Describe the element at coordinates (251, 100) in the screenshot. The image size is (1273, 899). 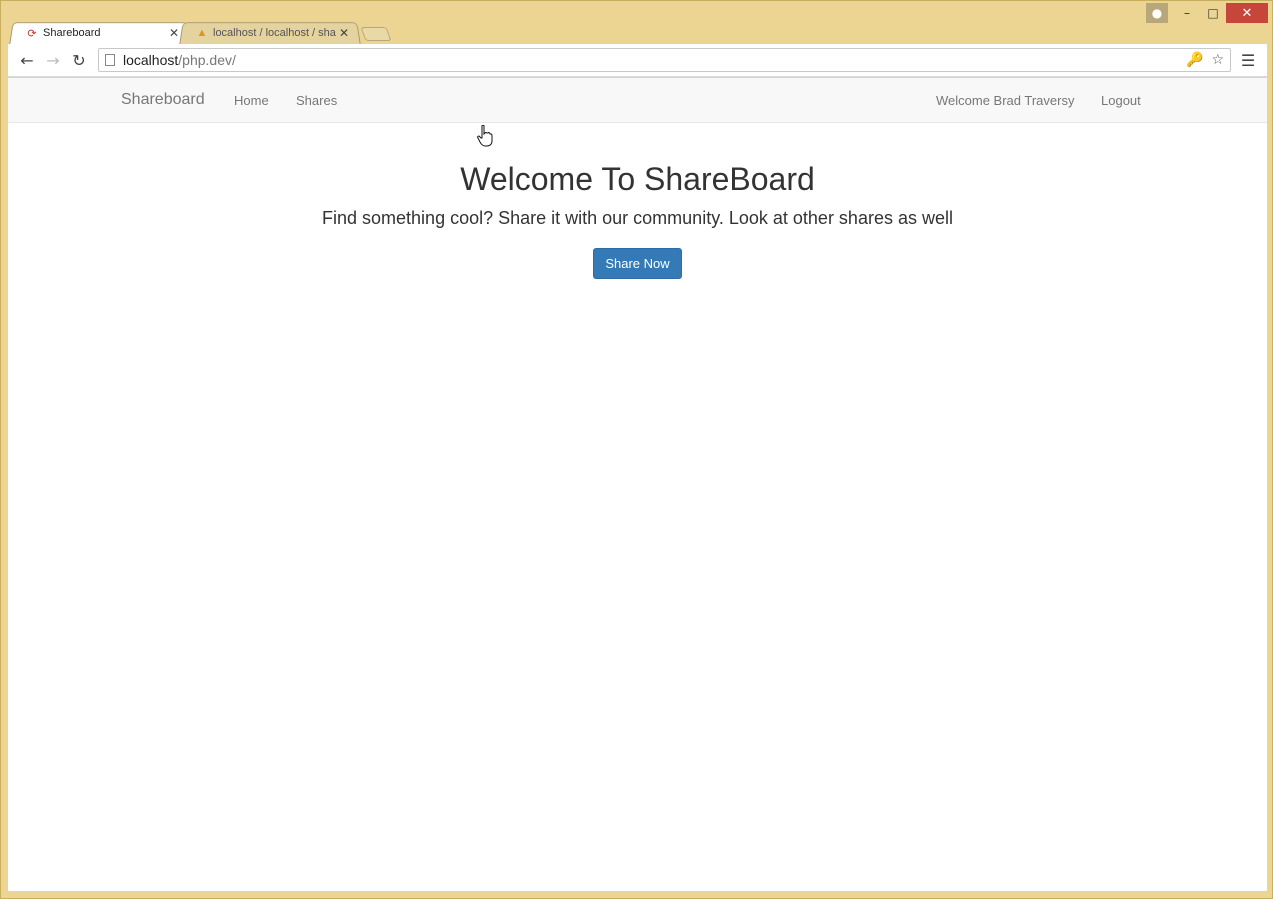
I see `nav-home-link: Home` at that location.